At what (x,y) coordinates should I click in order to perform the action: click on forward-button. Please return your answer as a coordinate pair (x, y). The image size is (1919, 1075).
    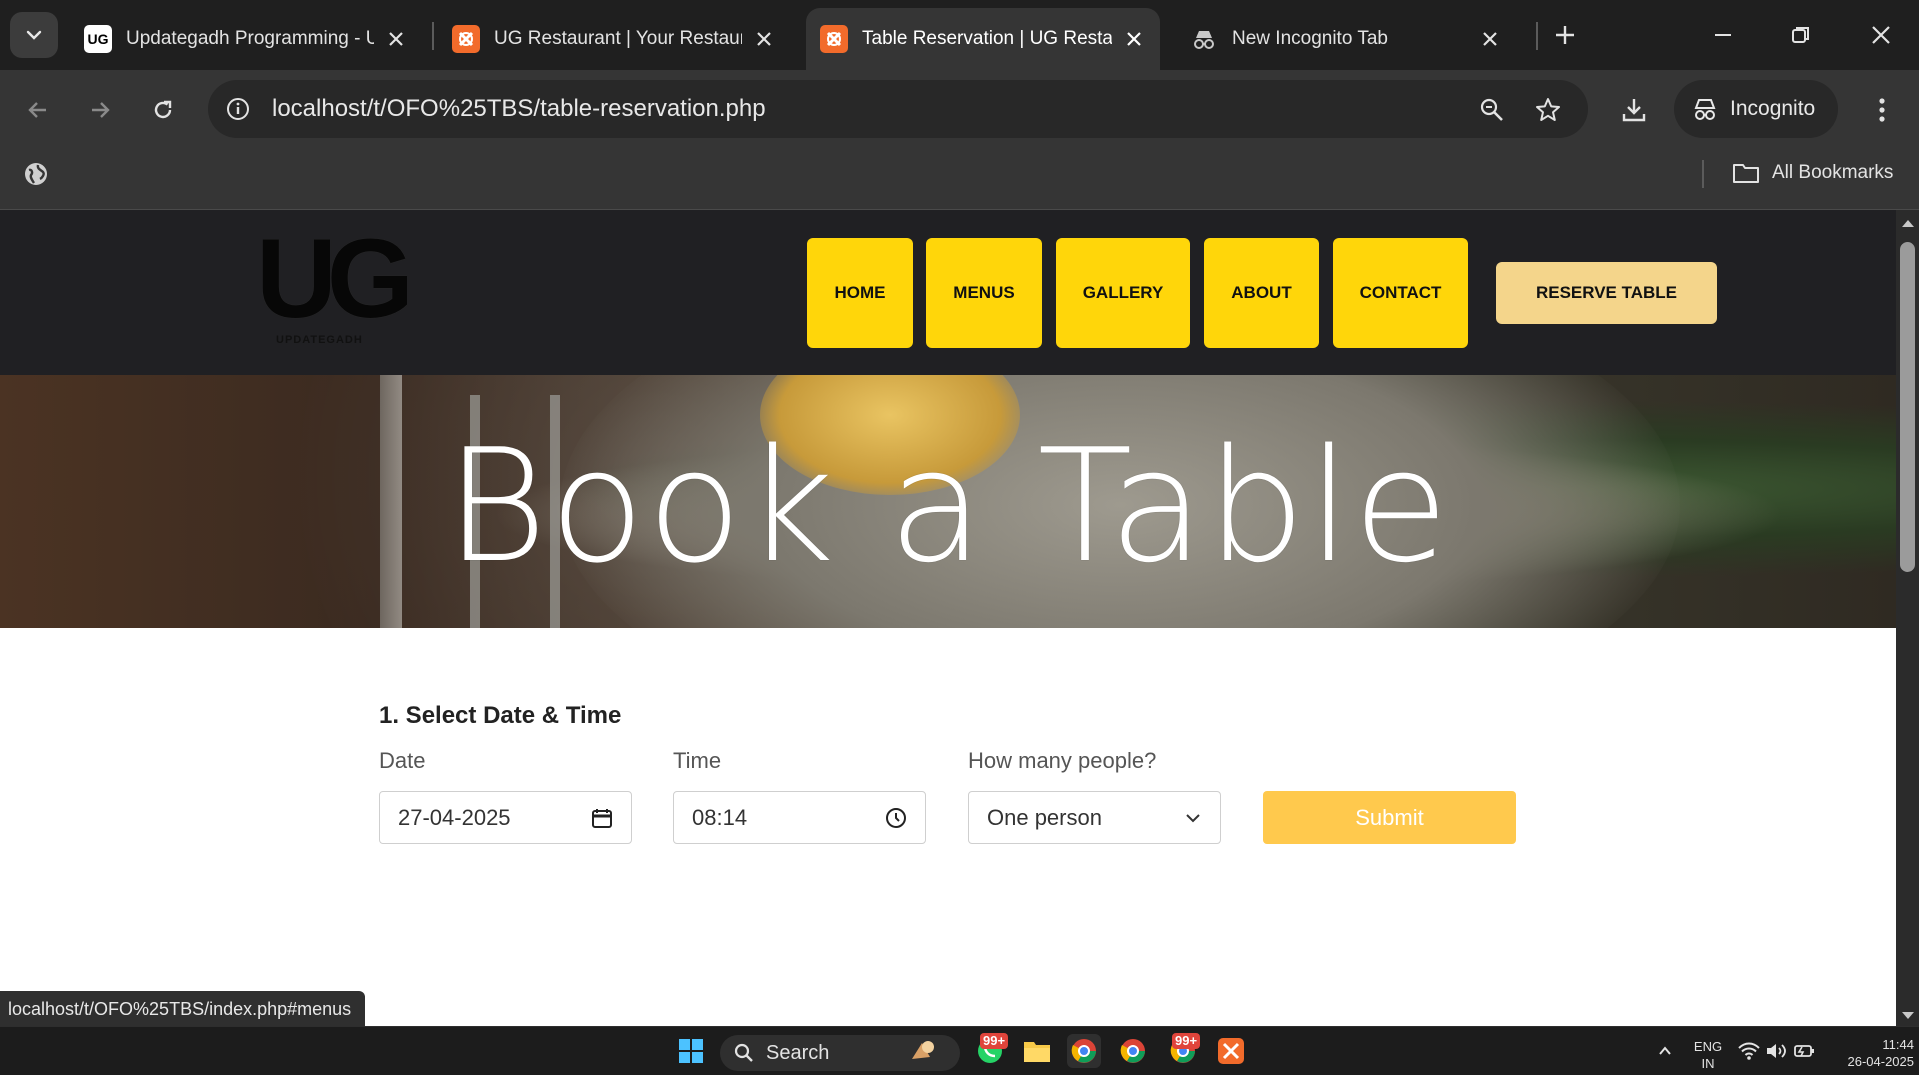
    Looking at the image, I should click on (100, 110).